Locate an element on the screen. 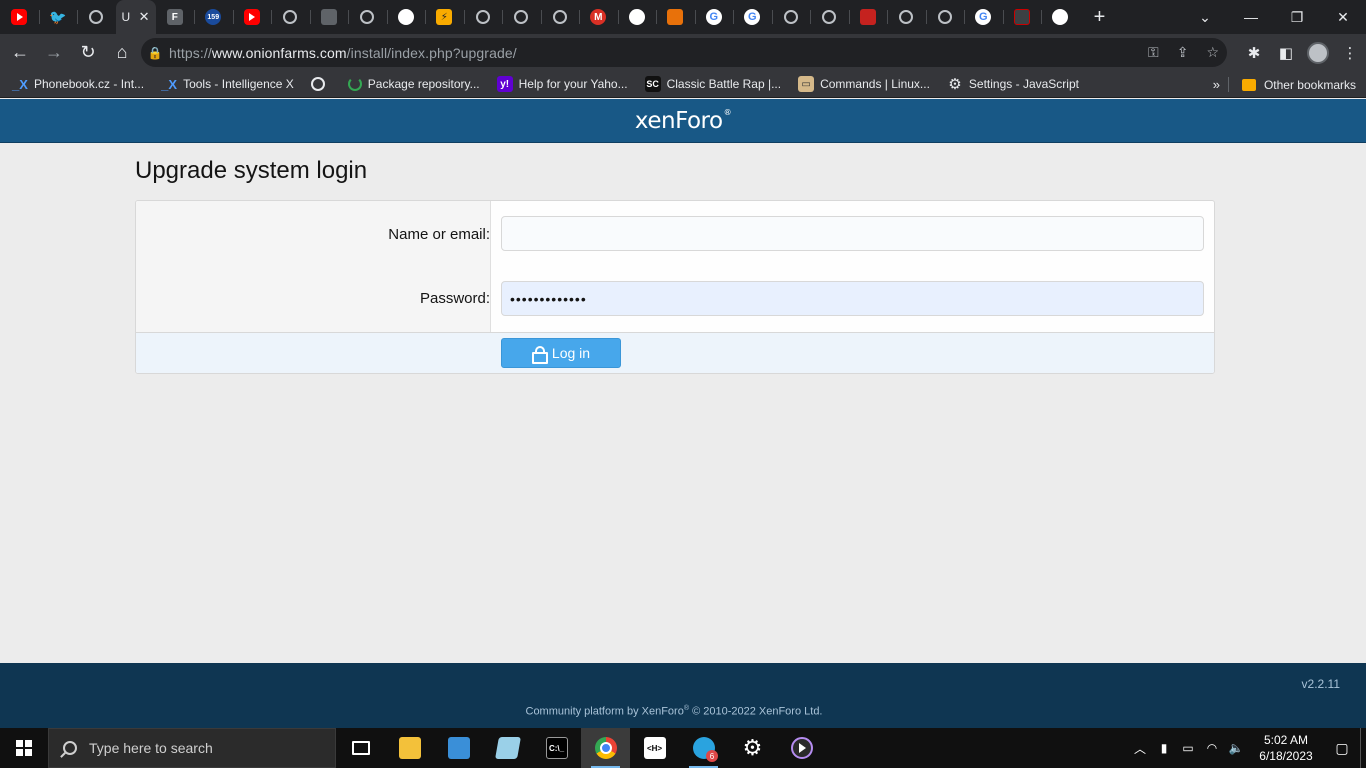  key-icon: ⚿ is located at coordinates (1153, 52).